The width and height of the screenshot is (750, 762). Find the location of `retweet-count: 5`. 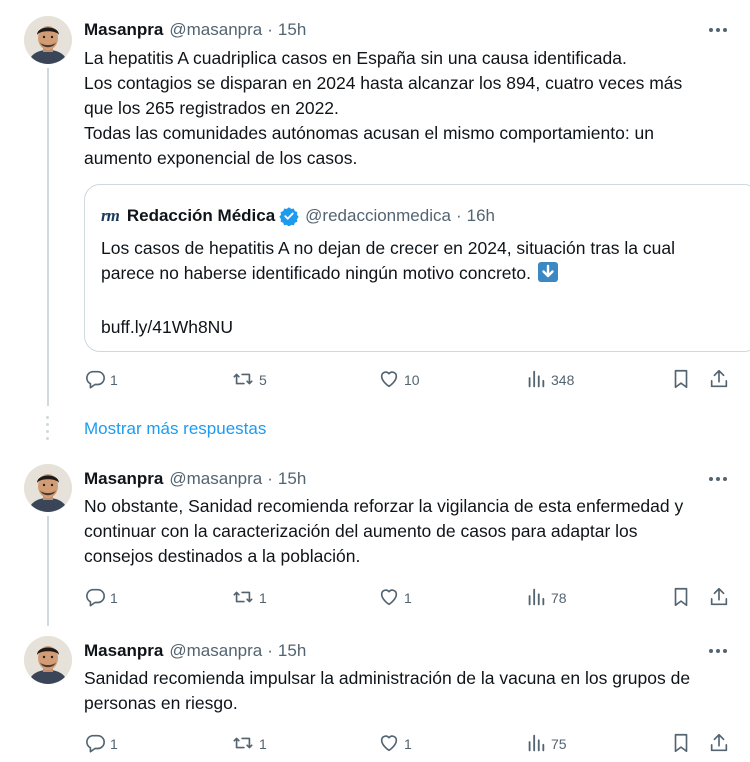

retweet-count: 5 is located at coordinates (263, 380).